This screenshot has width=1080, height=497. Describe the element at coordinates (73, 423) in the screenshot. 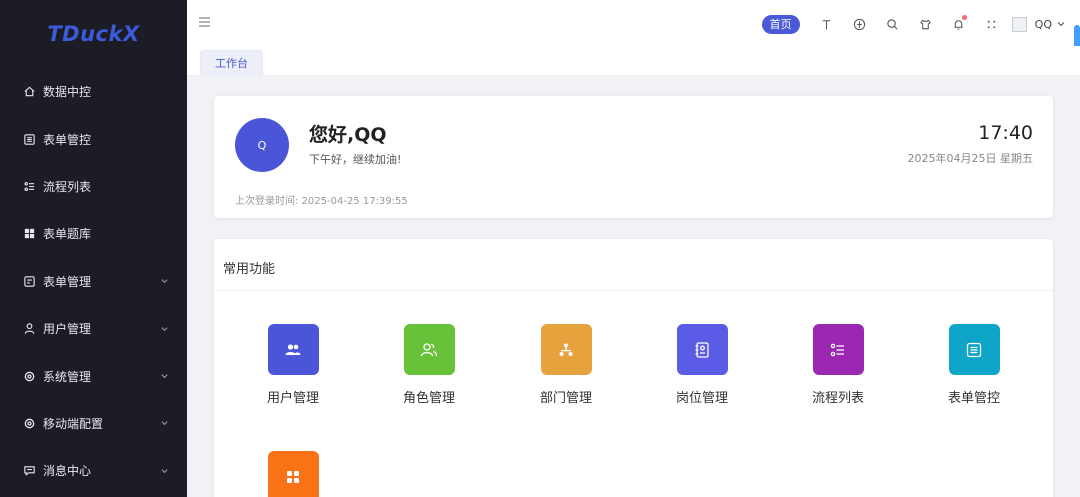

I see `sidebar-item-label: 移动端配置` at that location.